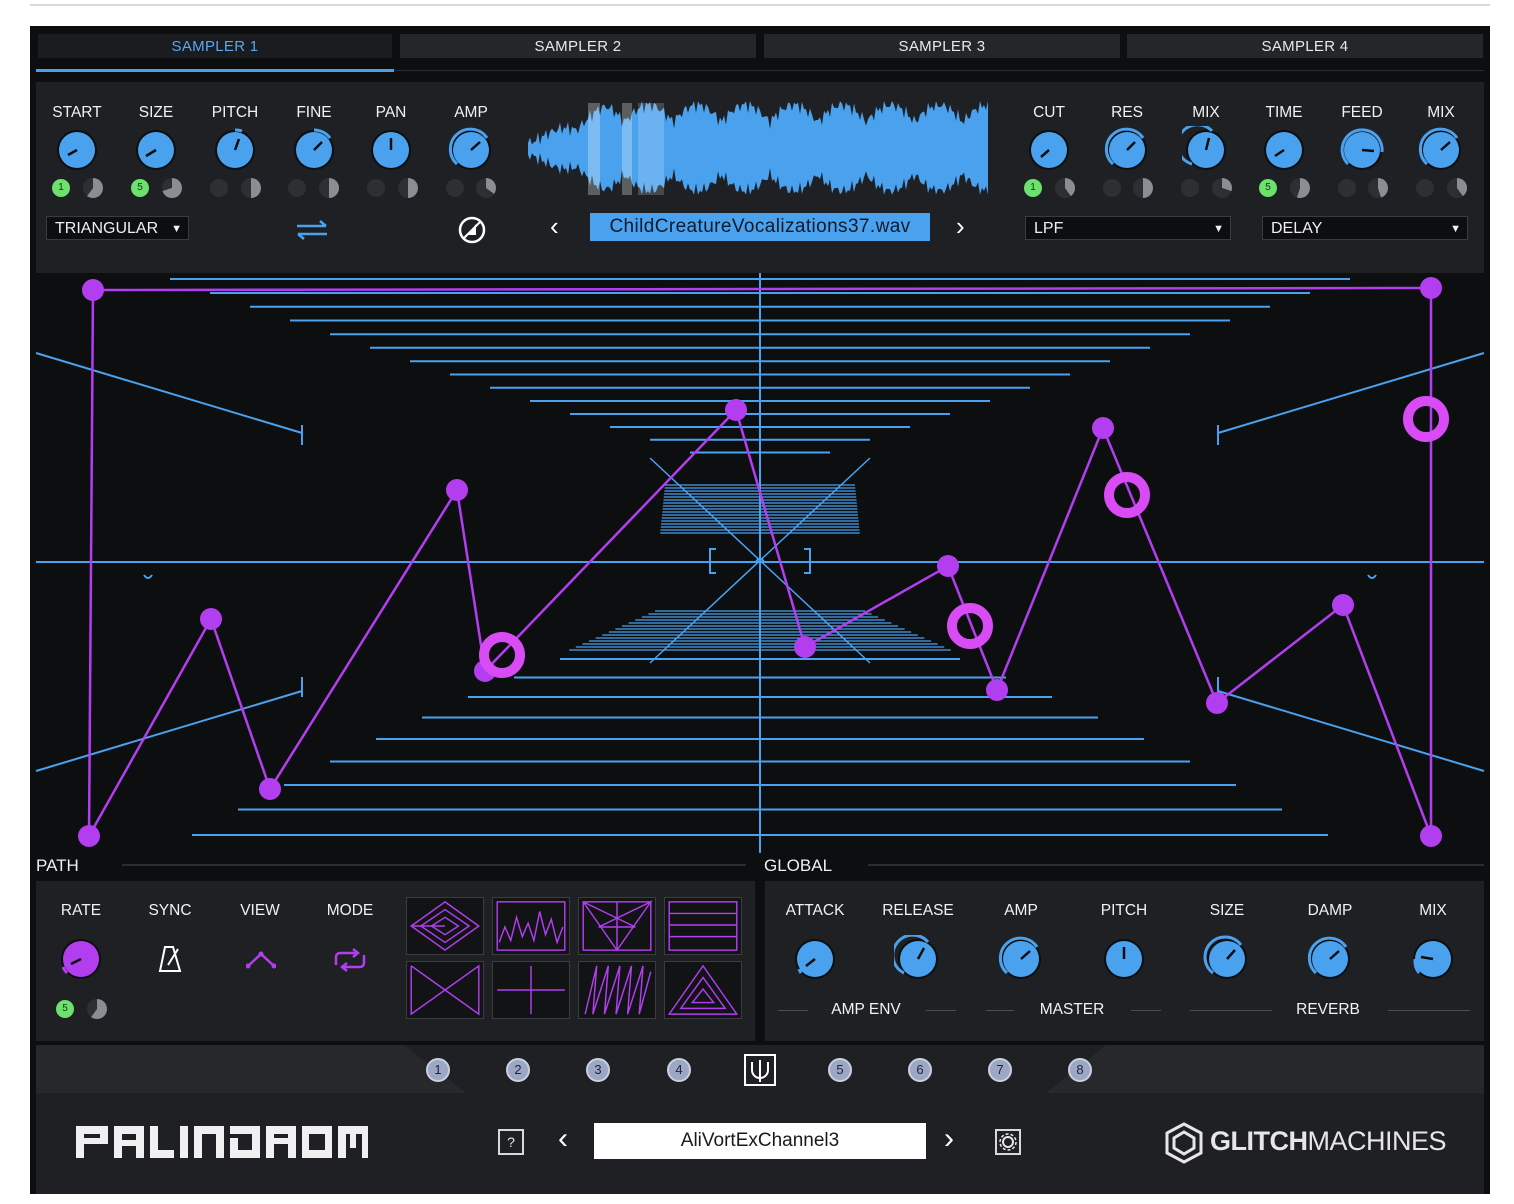 Image resolution: width=1514 pixels, height=1204 pixels. I want to click on metronome-icon, so click(170, 959).